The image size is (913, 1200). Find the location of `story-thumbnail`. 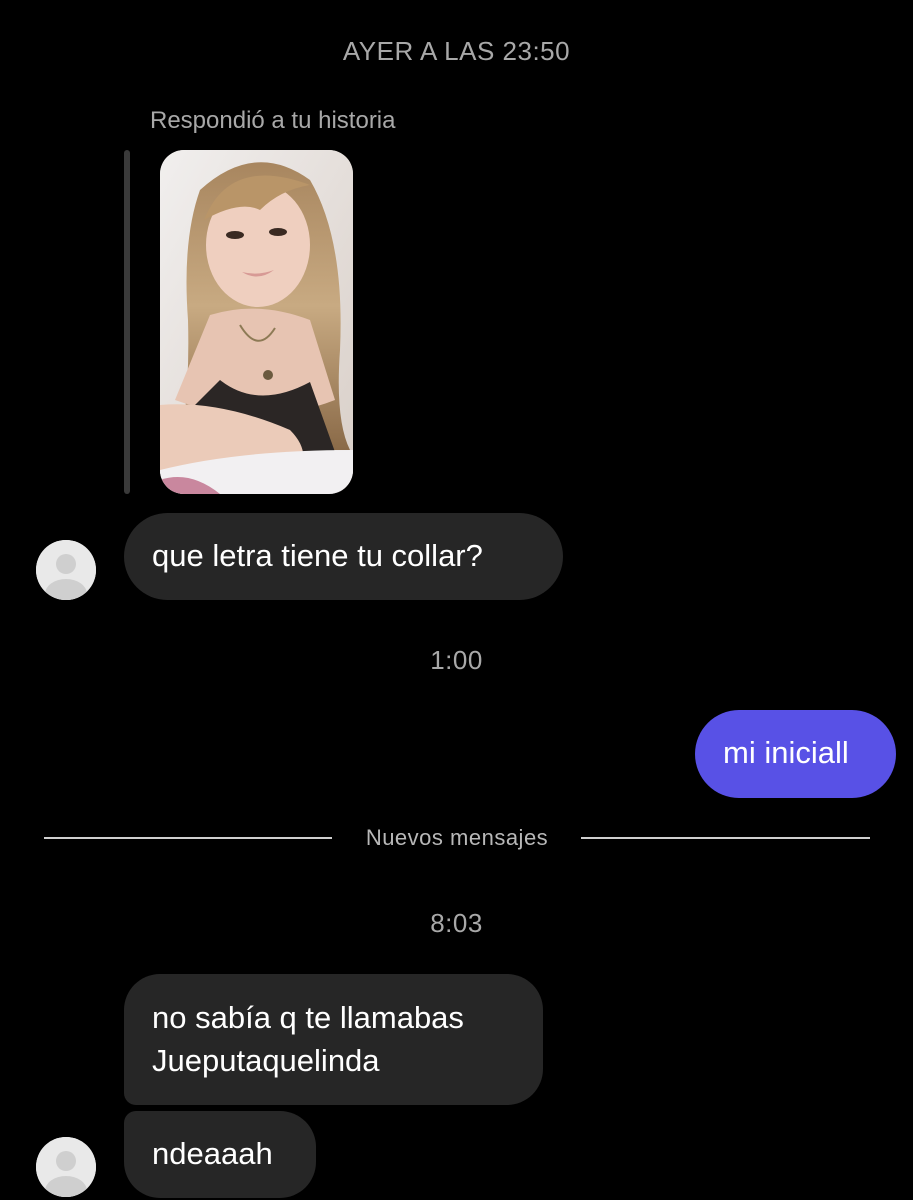

story-thumbnail is located at coordinates (256, 322).